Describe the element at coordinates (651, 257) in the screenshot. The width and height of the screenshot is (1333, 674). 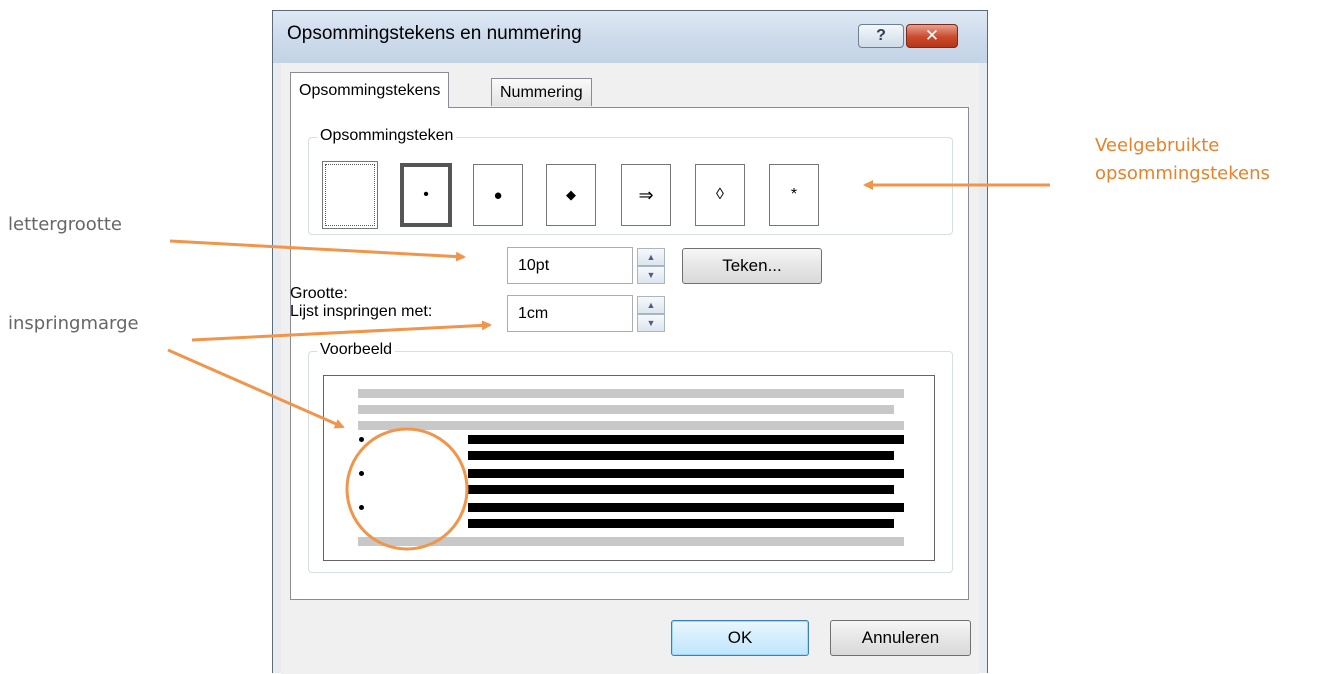
I see `size-up-icon: ▲` at that location.